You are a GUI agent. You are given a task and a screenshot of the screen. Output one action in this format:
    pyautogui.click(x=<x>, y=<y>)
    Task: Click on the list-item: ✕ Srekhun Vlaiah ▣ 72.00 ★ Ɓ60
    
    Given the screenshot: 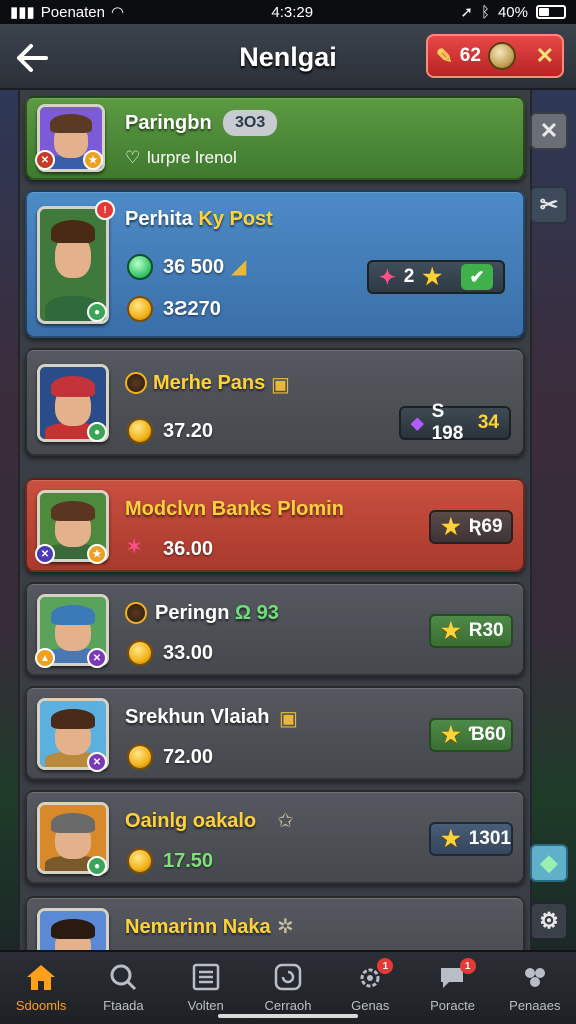 What is the action you would take?
    pyautogui.click(x=275, y=733)
    